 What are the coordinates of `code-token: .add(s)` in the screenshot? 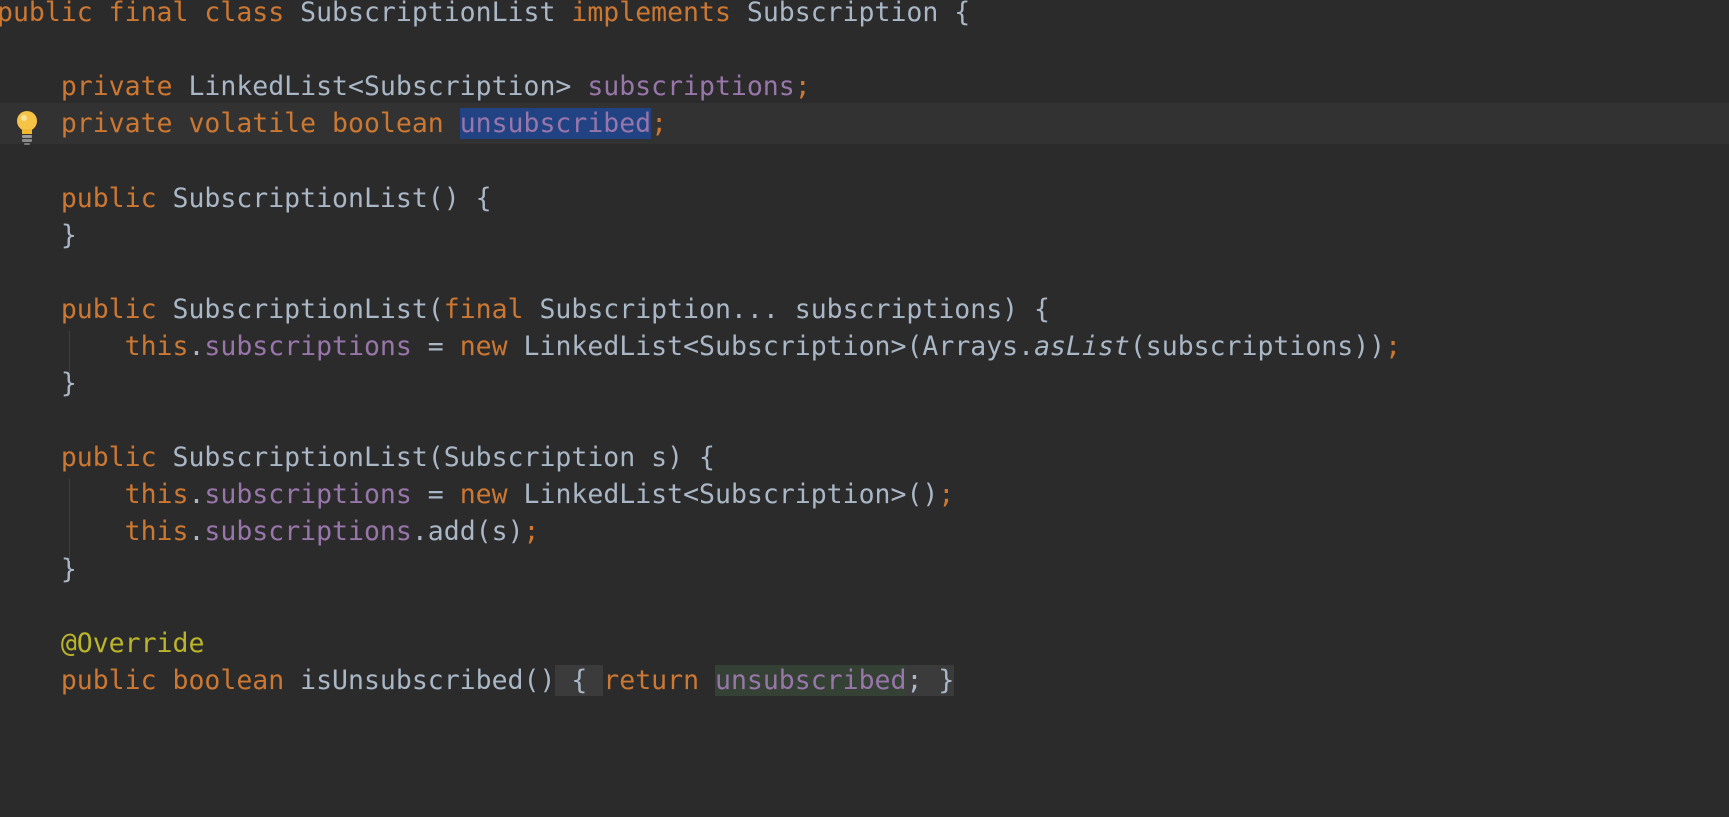 It's located at (467, 532).